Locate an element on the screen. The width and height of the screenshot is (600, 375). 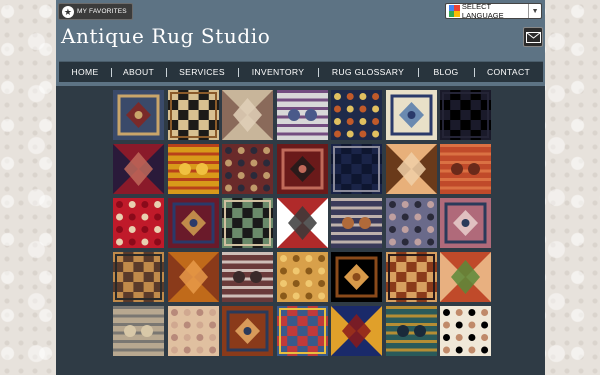
nav-inventory: INVENTORY is located at coordinates (278, 72).